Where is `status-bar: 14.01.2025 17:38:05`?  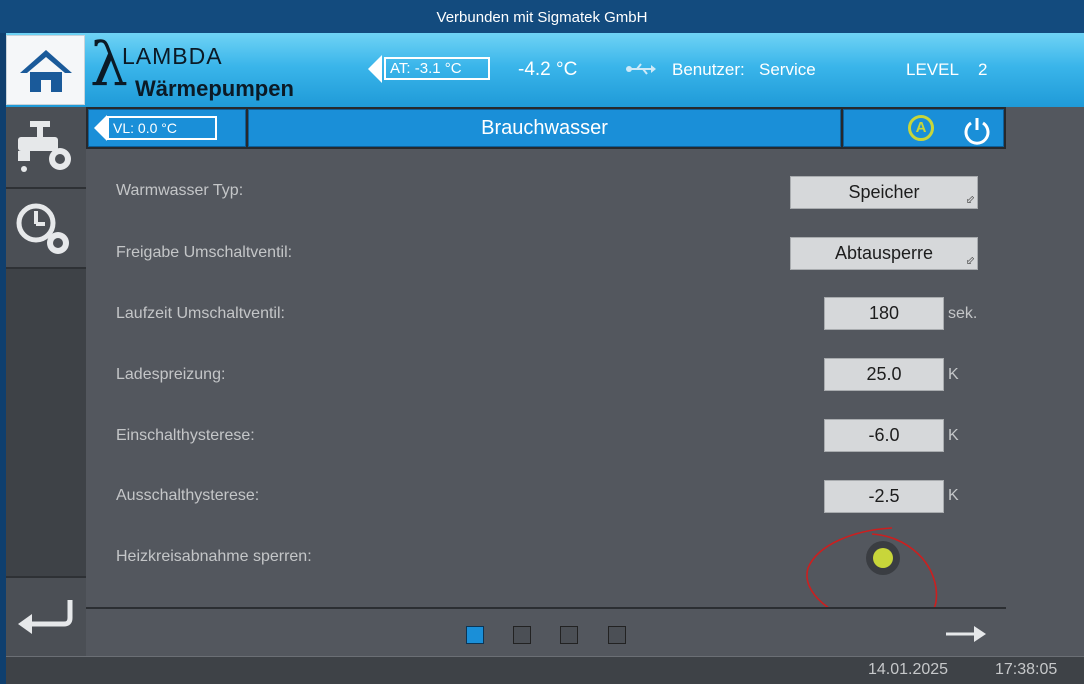
status-bar: 14.01.2025 17:38:05 is located at coordinates (545, 670).